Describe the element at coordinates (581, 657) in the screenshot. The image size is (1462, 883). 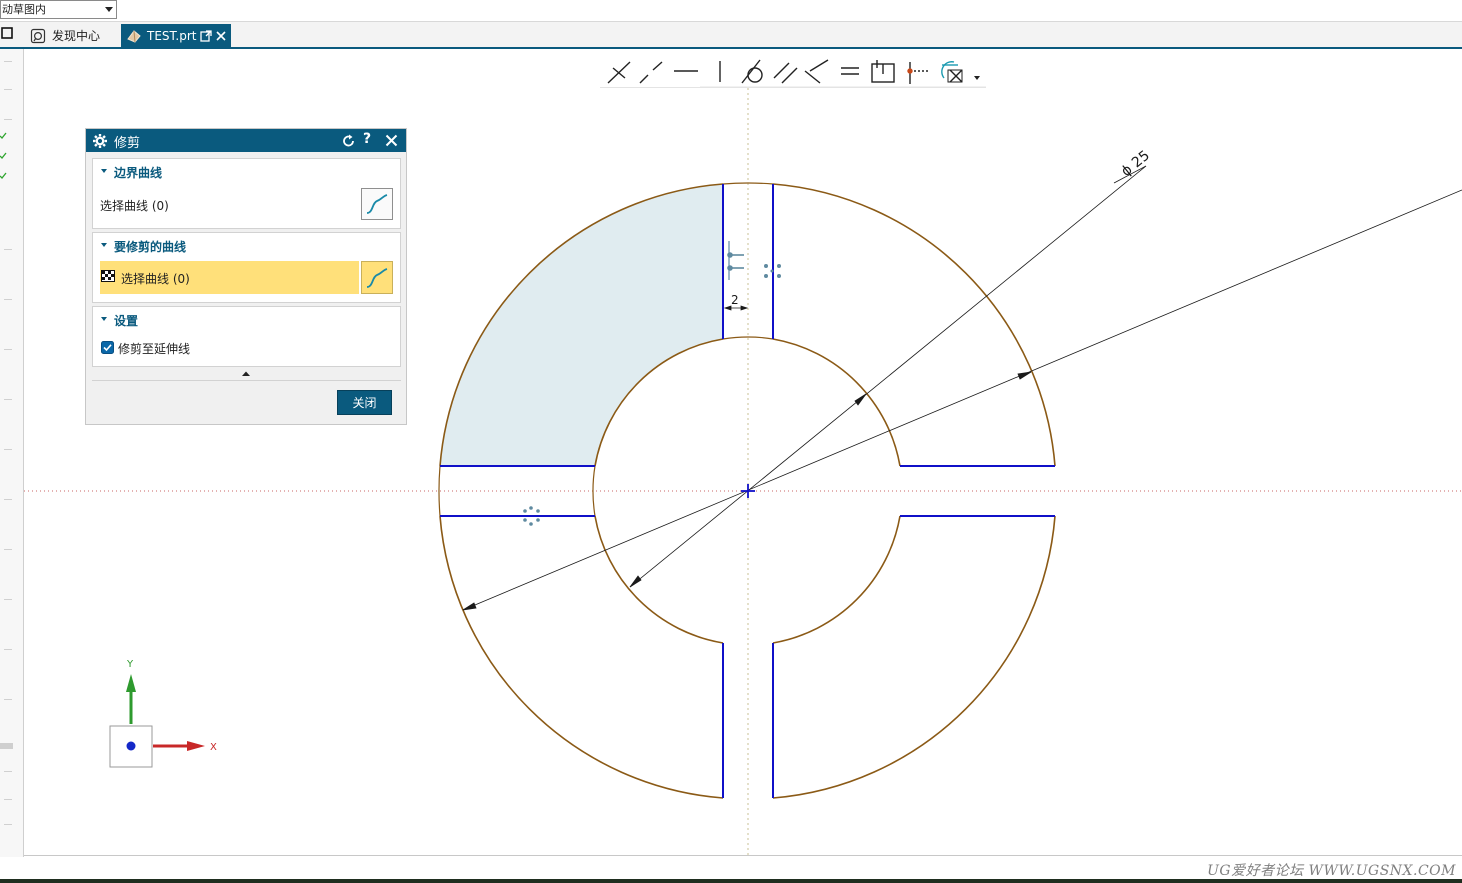
I see `outer-arc-bottom-left` at that location.